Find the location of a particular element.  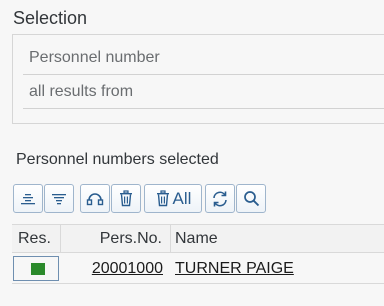

result-status-cell is located at coordinates (36, 268).